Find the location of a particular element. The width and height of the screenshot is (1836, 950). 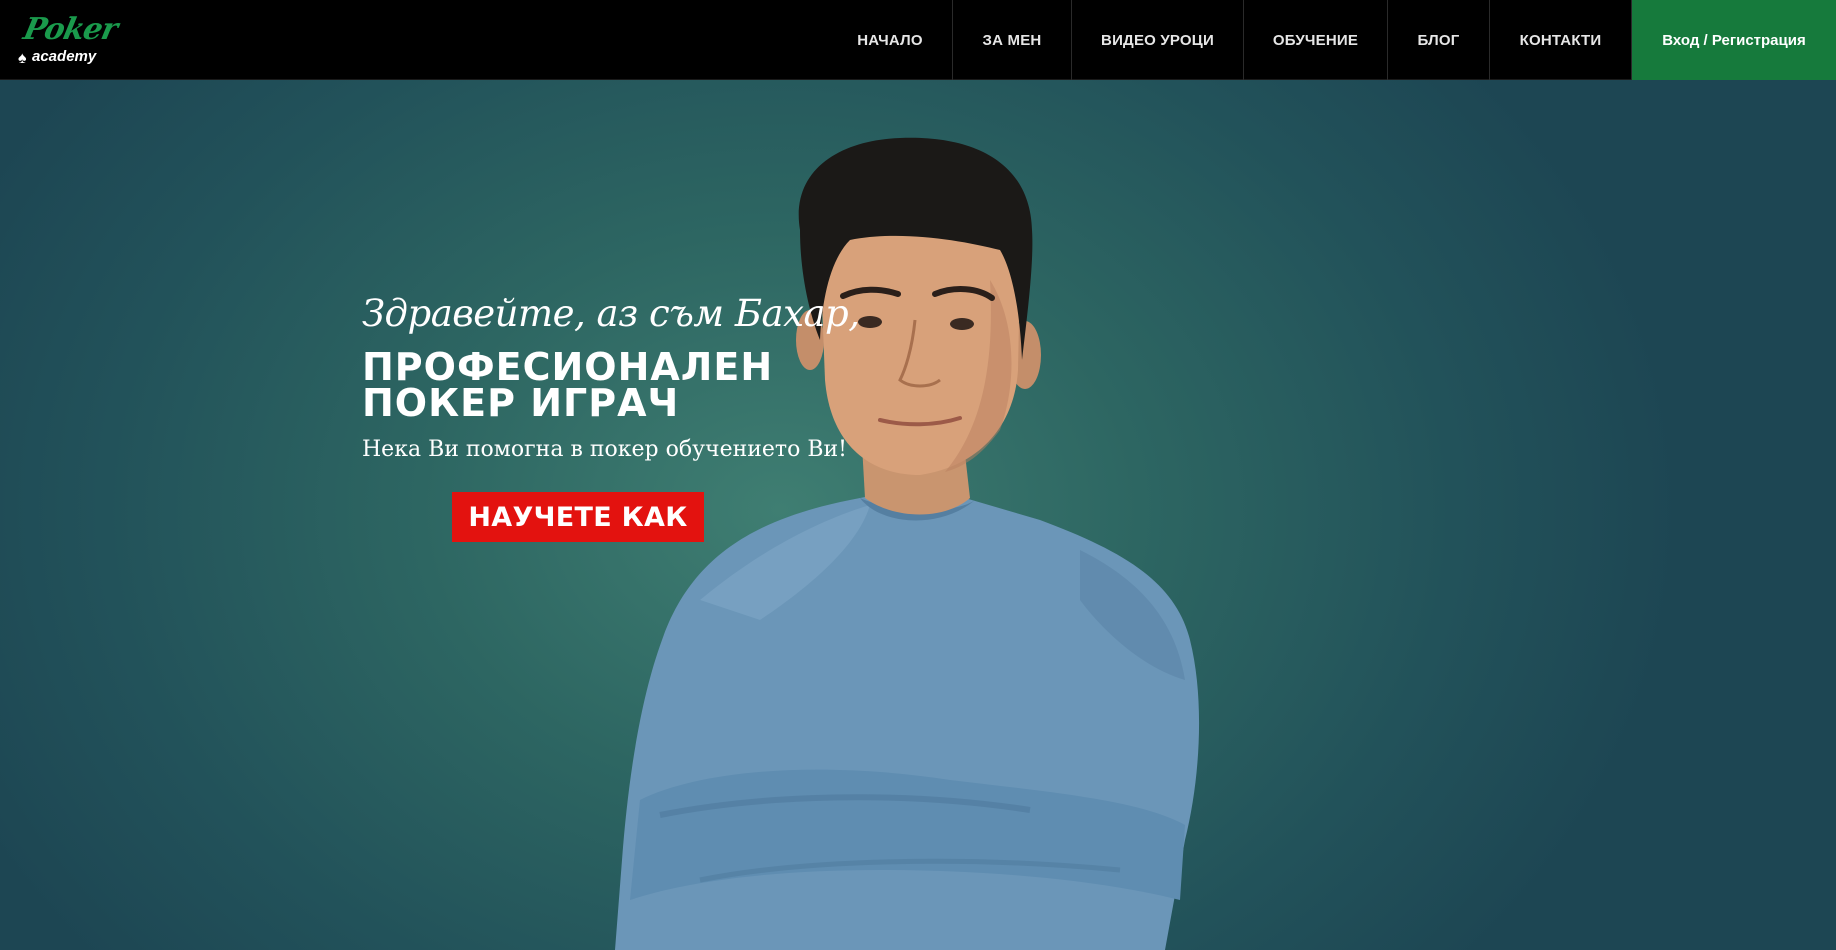

nav-item-about: ЗА МЕН is located at coordinates (1012, 40).